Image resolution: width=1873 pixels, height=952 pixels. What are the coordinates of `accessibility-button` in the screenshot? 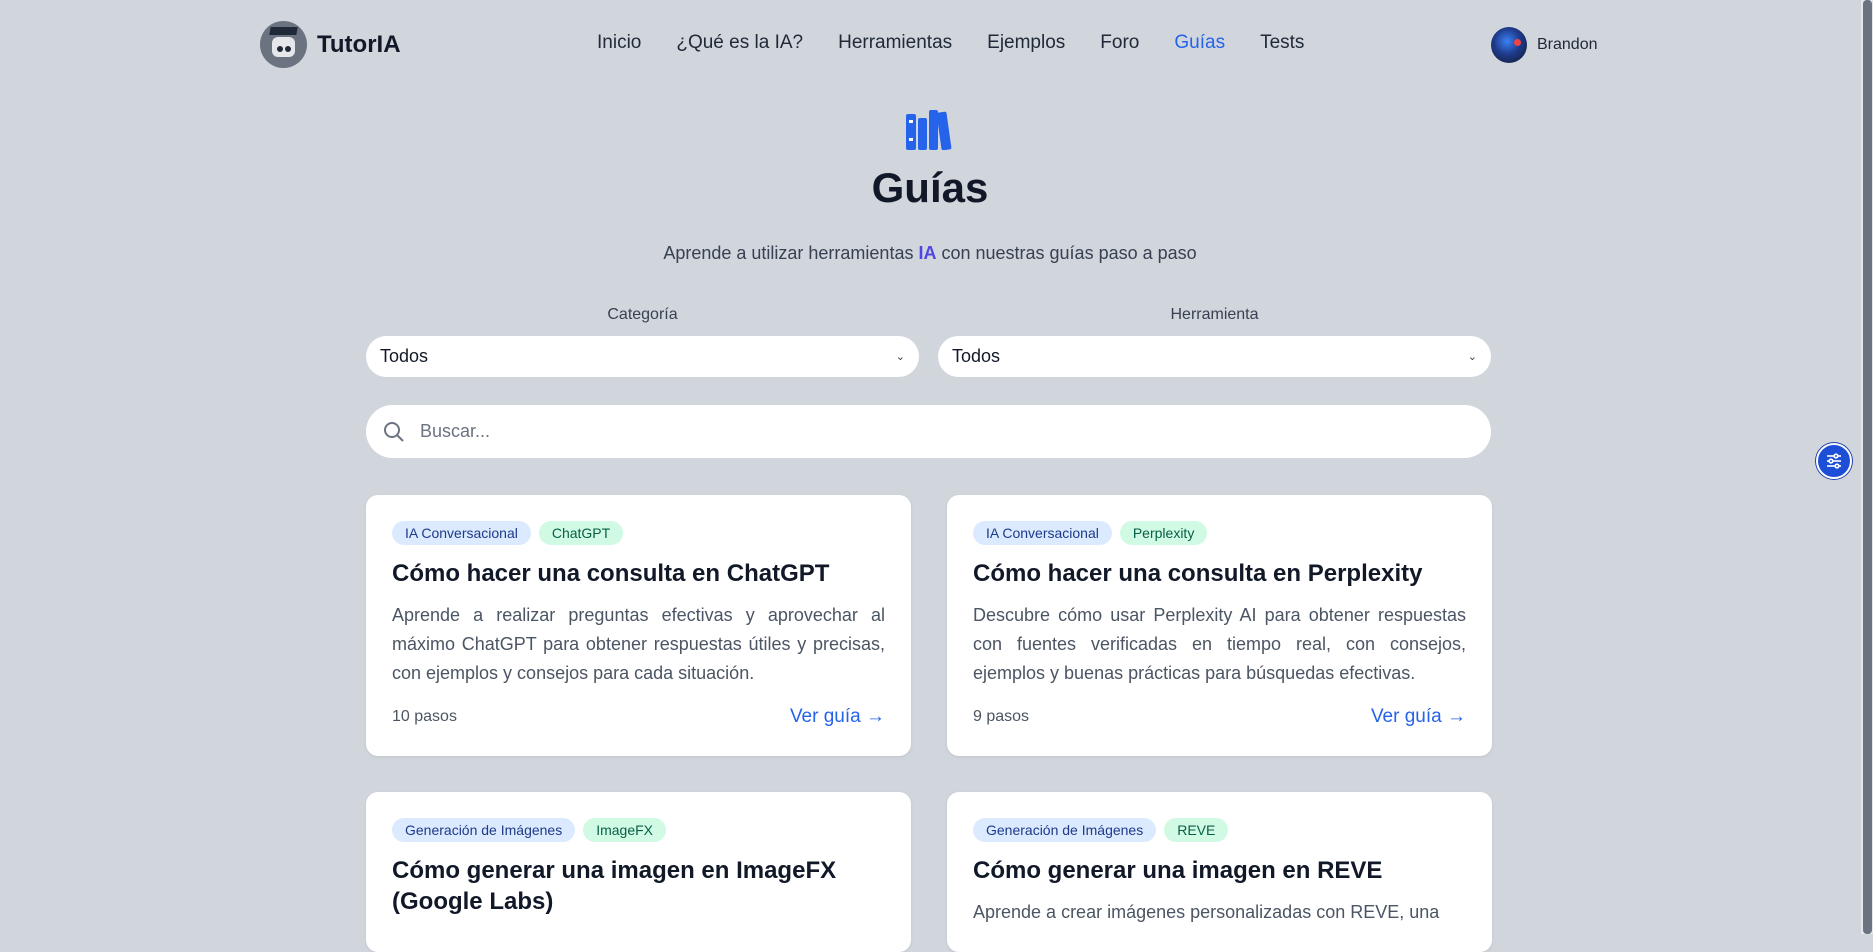 It's located at (1834, 461).